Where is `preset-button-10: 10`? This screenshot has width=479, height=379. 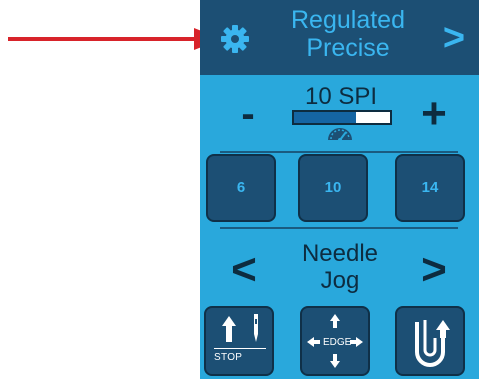 preset-button-10: 10 is located at coordinates (333, 188).